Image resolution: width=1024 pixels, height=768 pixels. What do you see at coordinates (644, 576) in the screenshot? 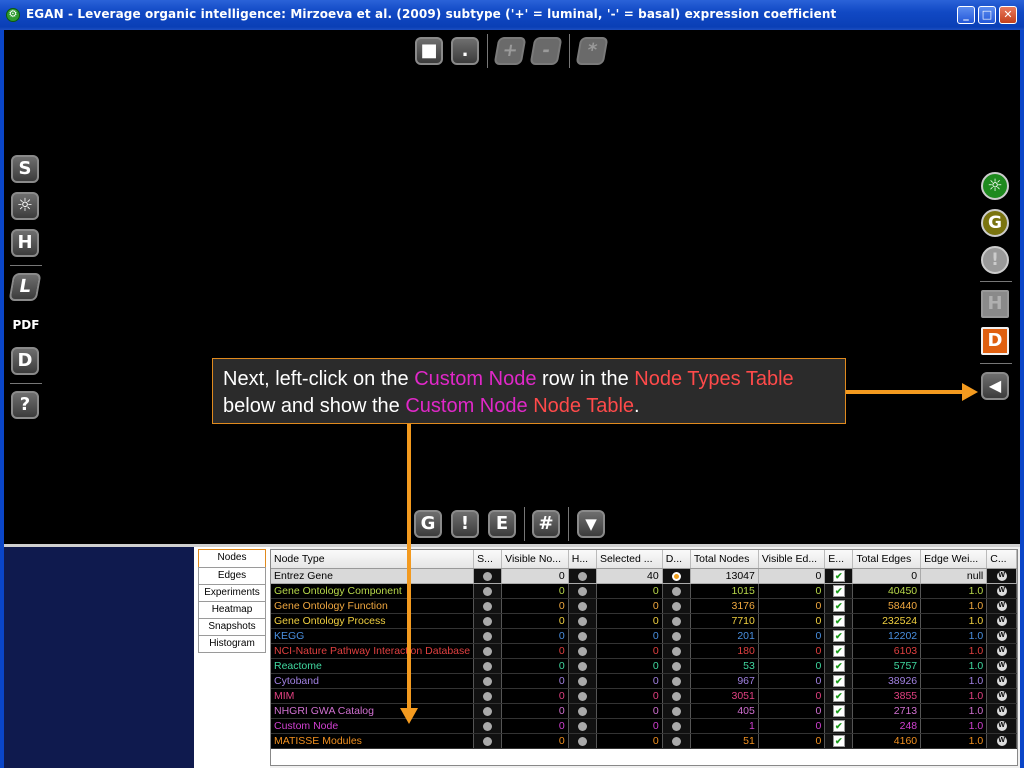
I see `table-row: Entrez Gene 0 40 13047 0 ✔ 0 null W` at bounding box center [644, 576].